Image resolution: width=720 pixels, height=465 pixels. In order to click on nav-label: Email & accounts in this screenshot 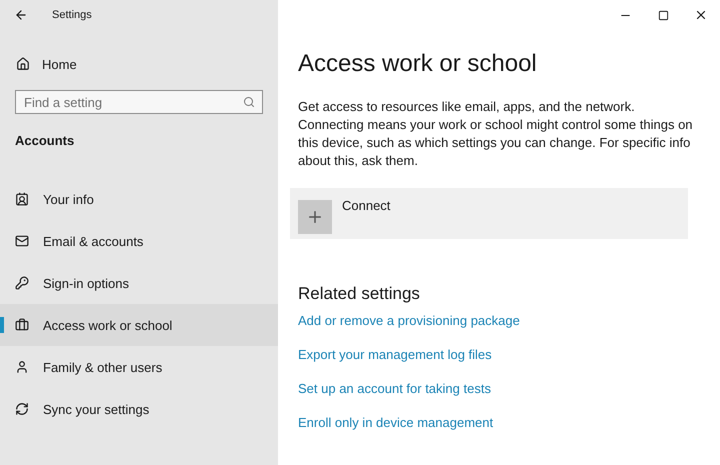, I will do `click(93, 241)`.